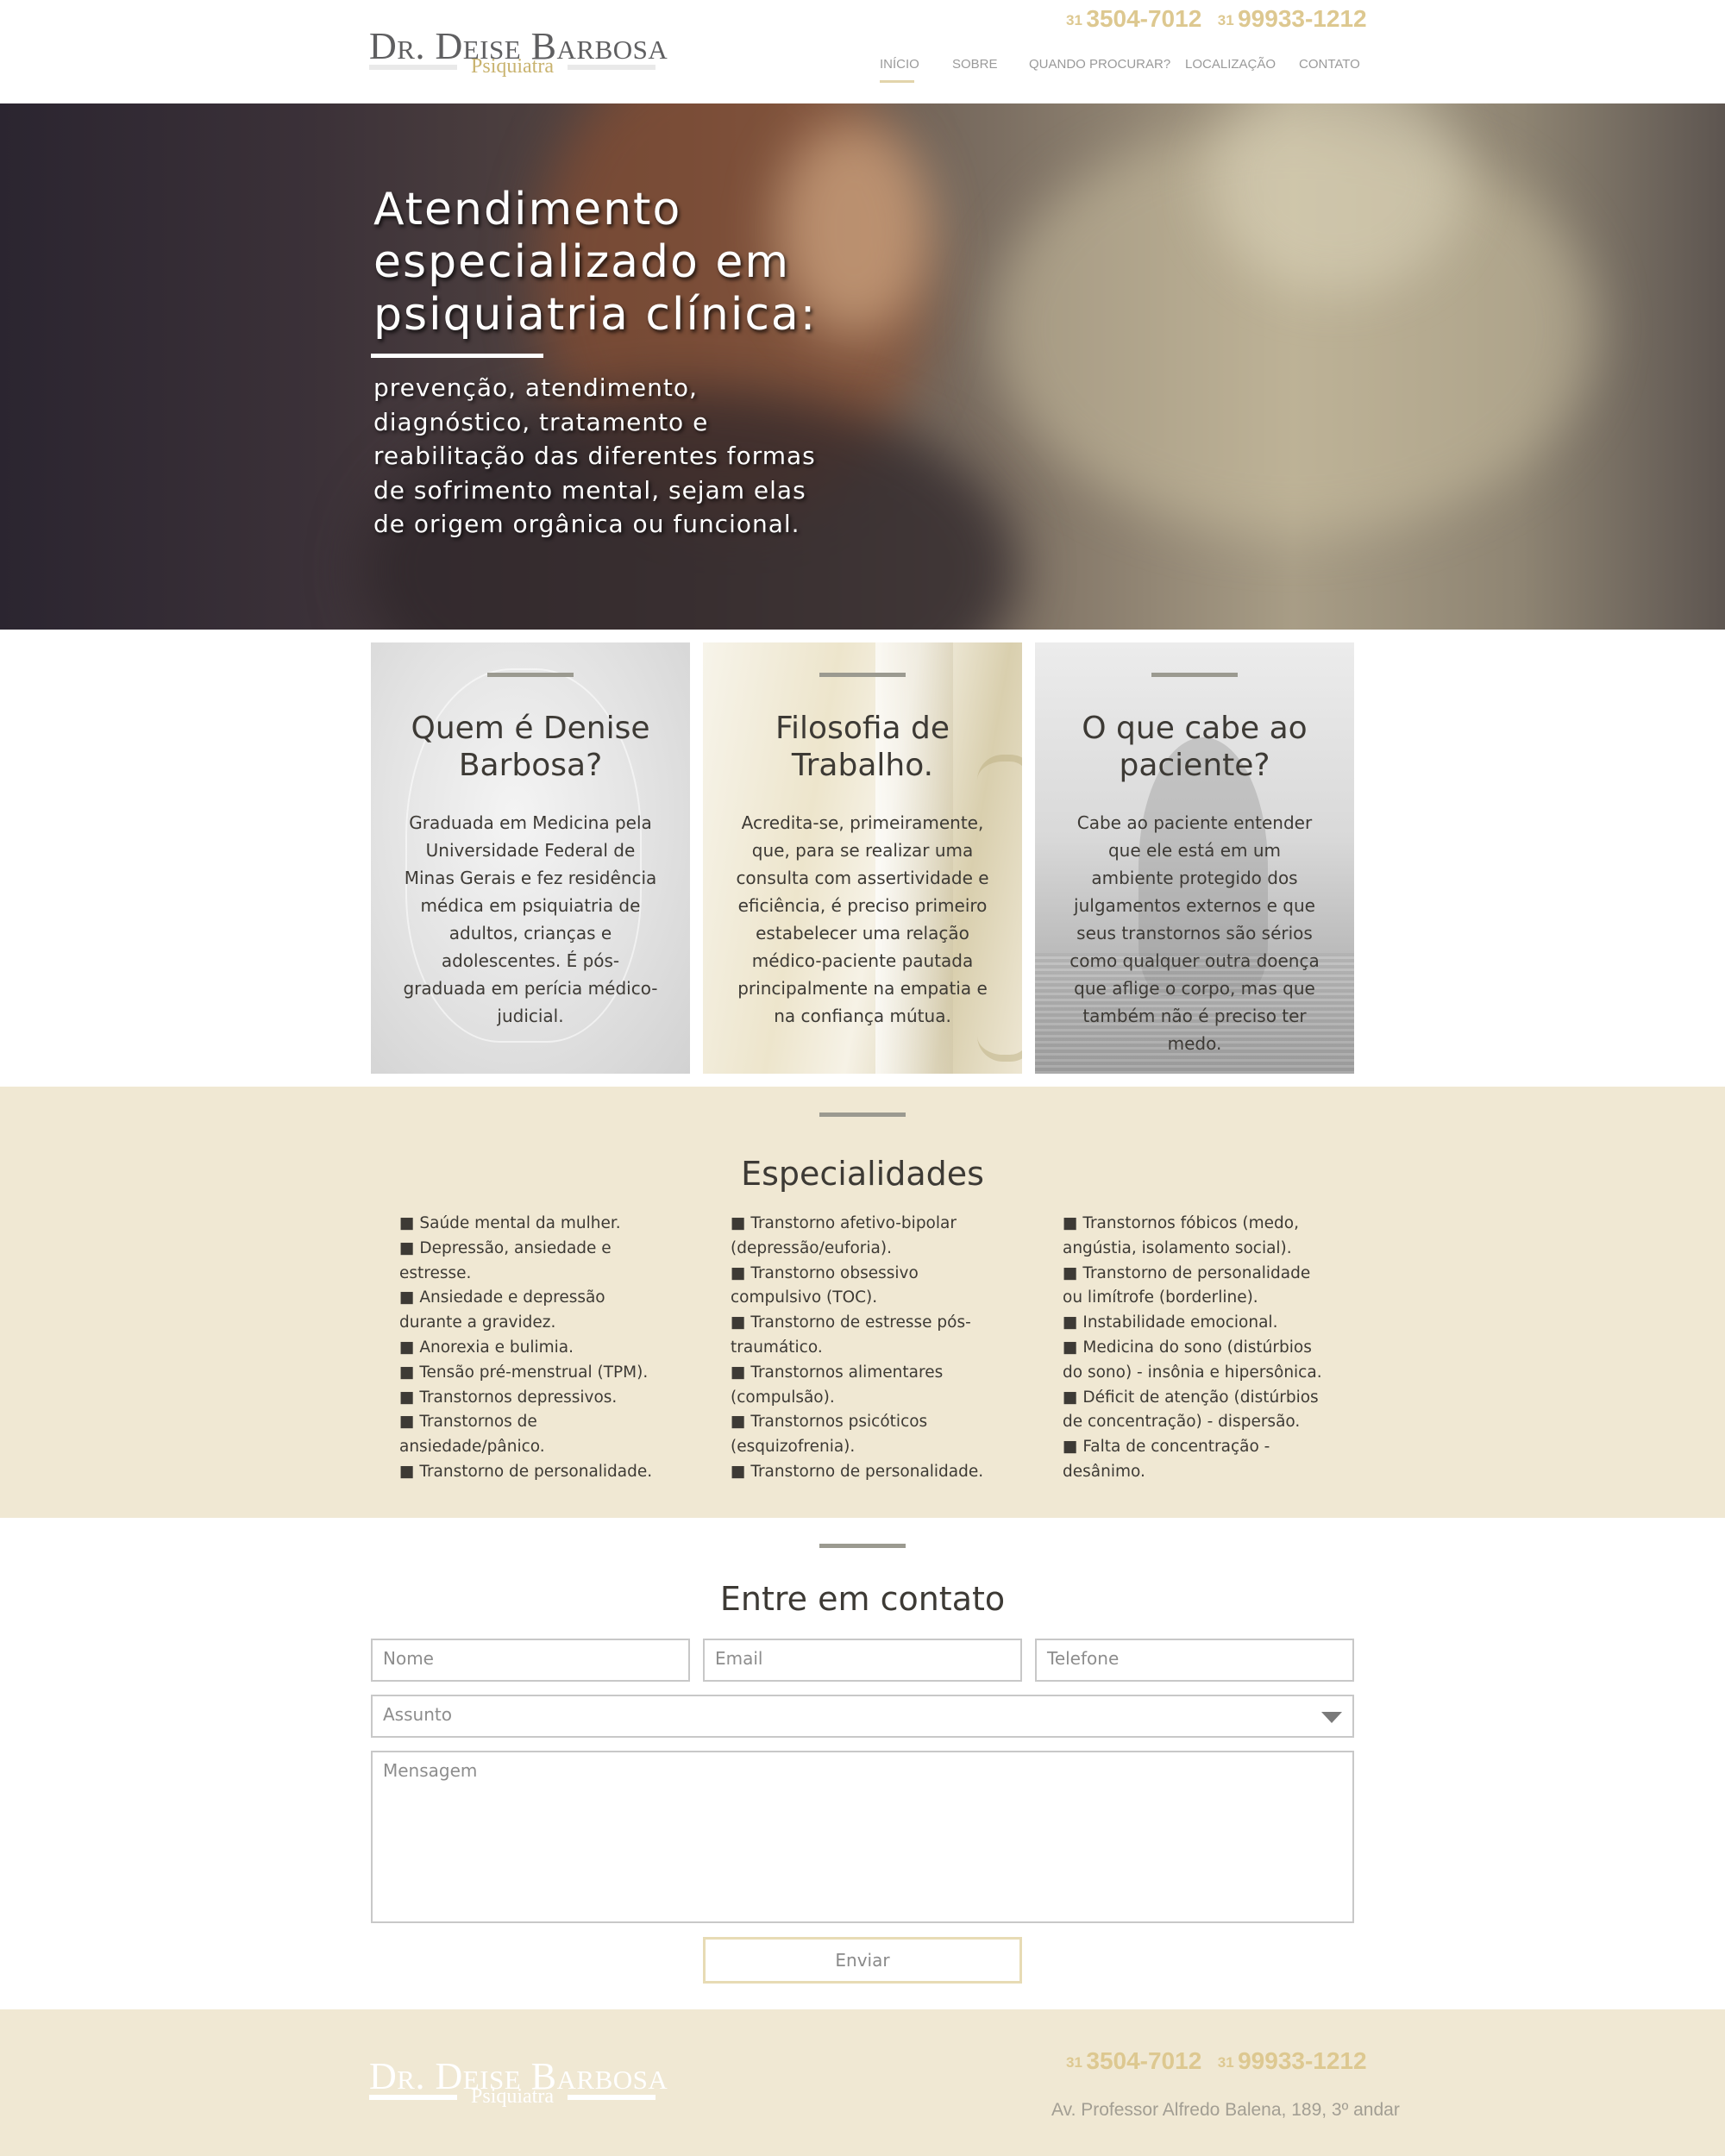 The height and width of the screenshot is (2156, 1725). I want to click on card-title: O que cabe ao paciente?, so click(1195, 747).